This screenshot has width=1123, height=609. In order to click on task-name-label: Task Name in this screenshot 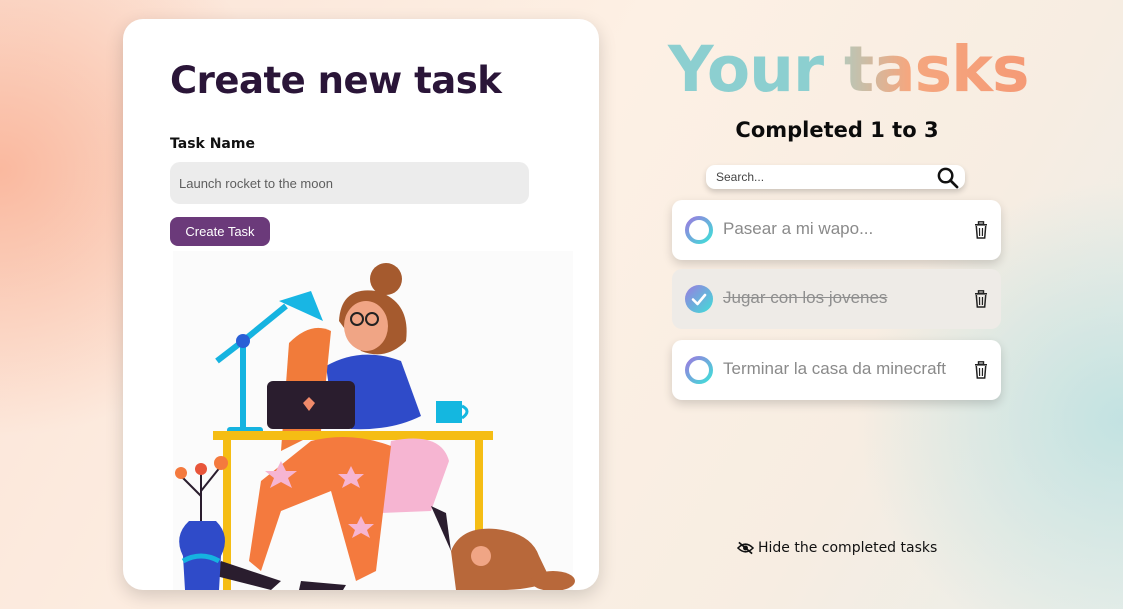, I will do `click(212, 144)`.